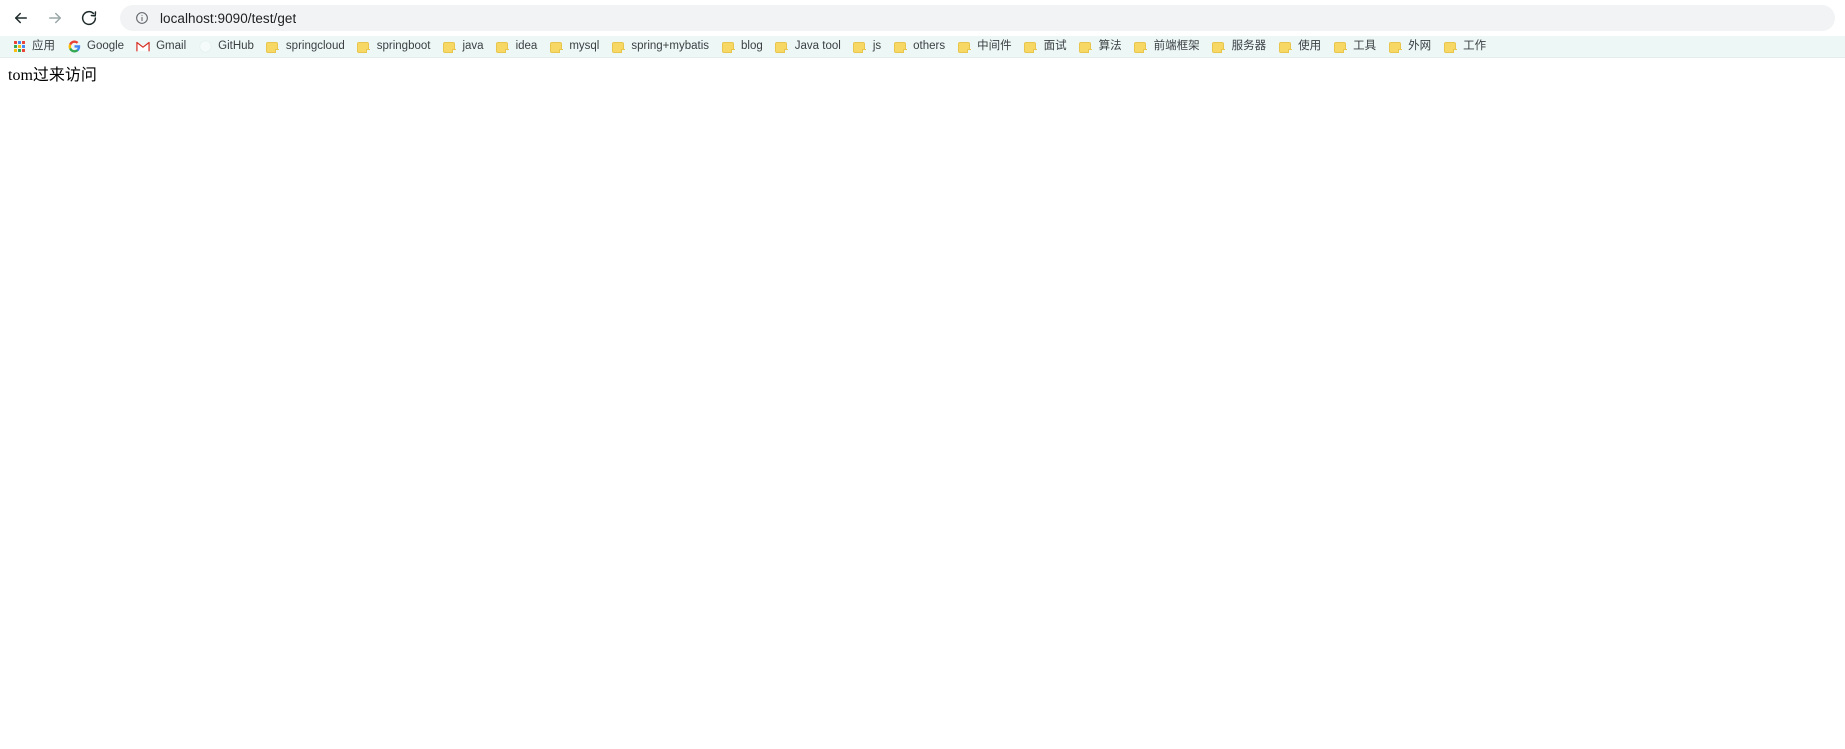  I want to click on bookmark-folder-java: java, so click(462, 47).